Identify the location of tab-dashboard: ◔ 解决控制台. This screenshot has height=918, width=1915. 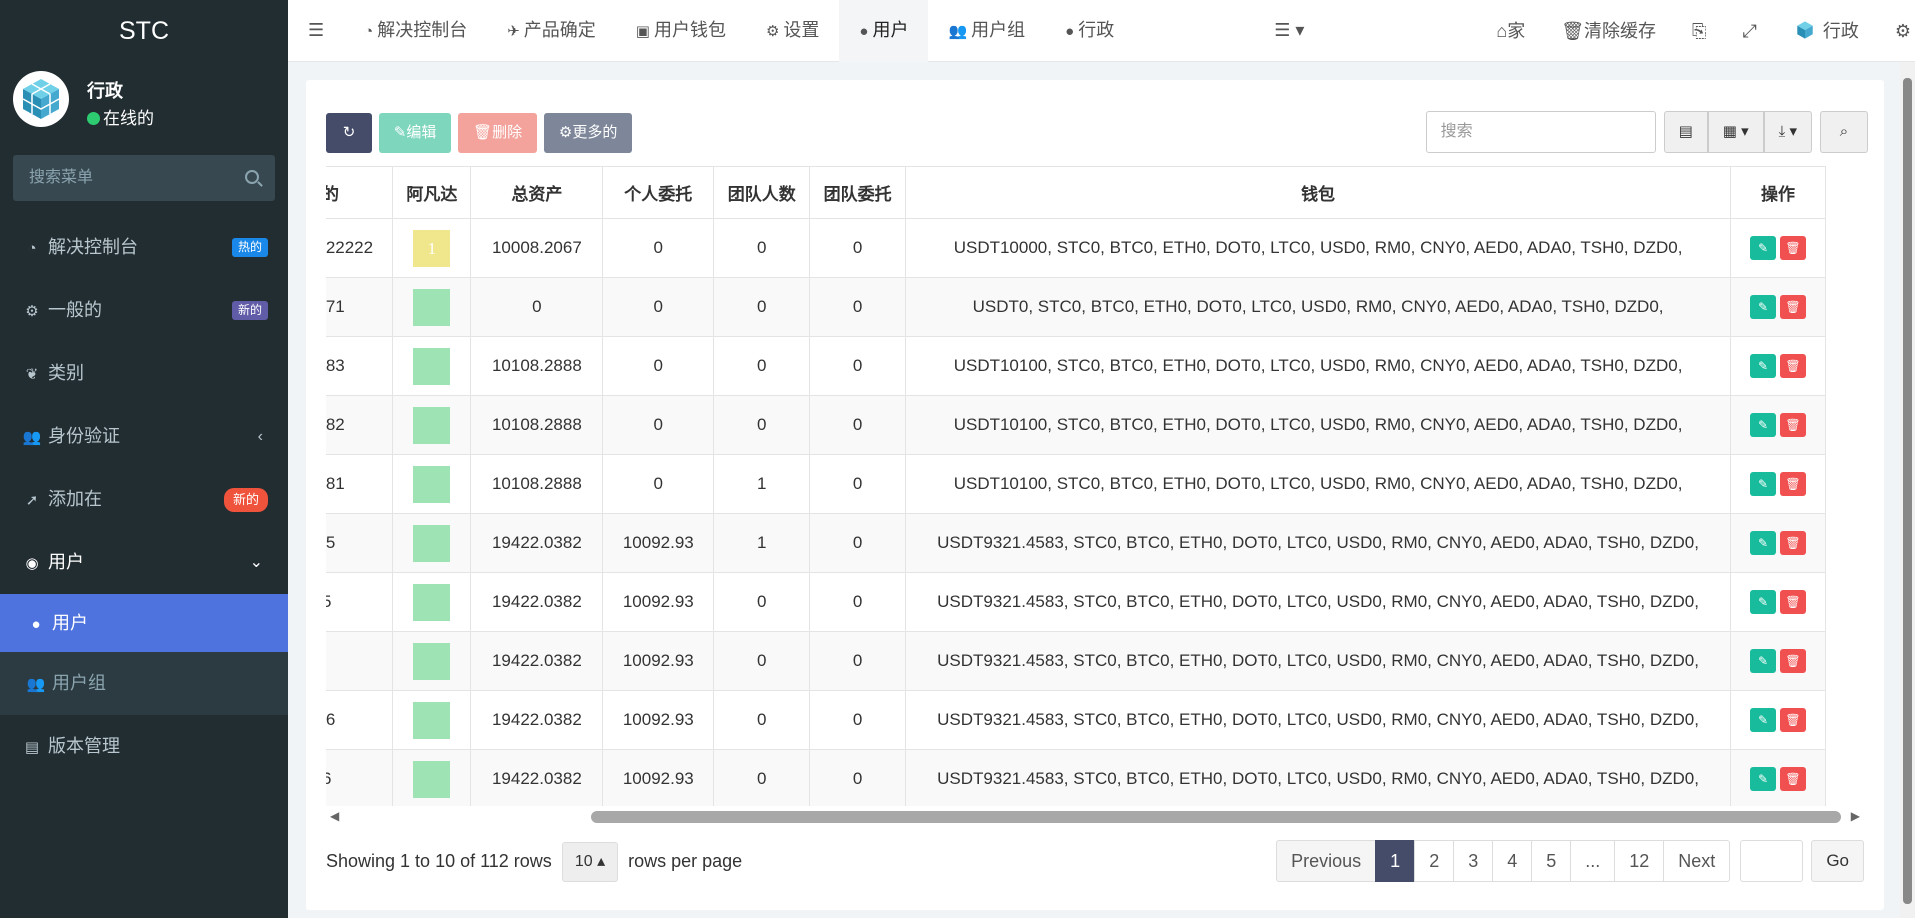
(415, 31).